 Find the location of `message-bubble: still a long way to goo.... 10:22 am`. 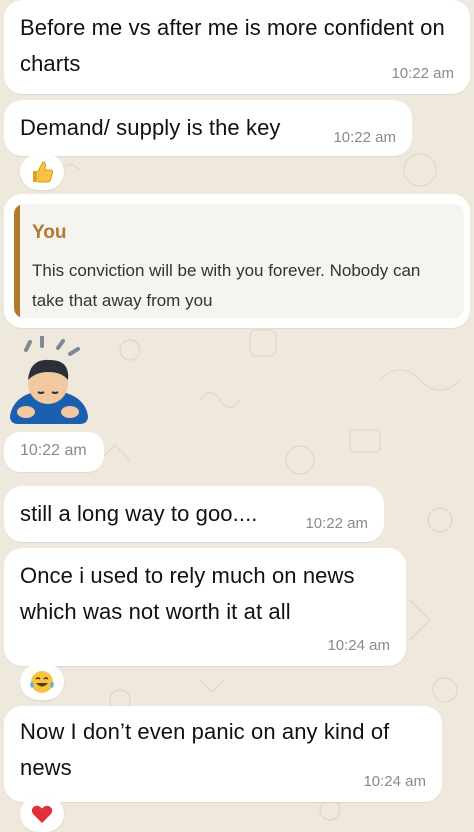

message-bubble: still a long way to goo.... 10:22 am is located at coordinates (194, 514).